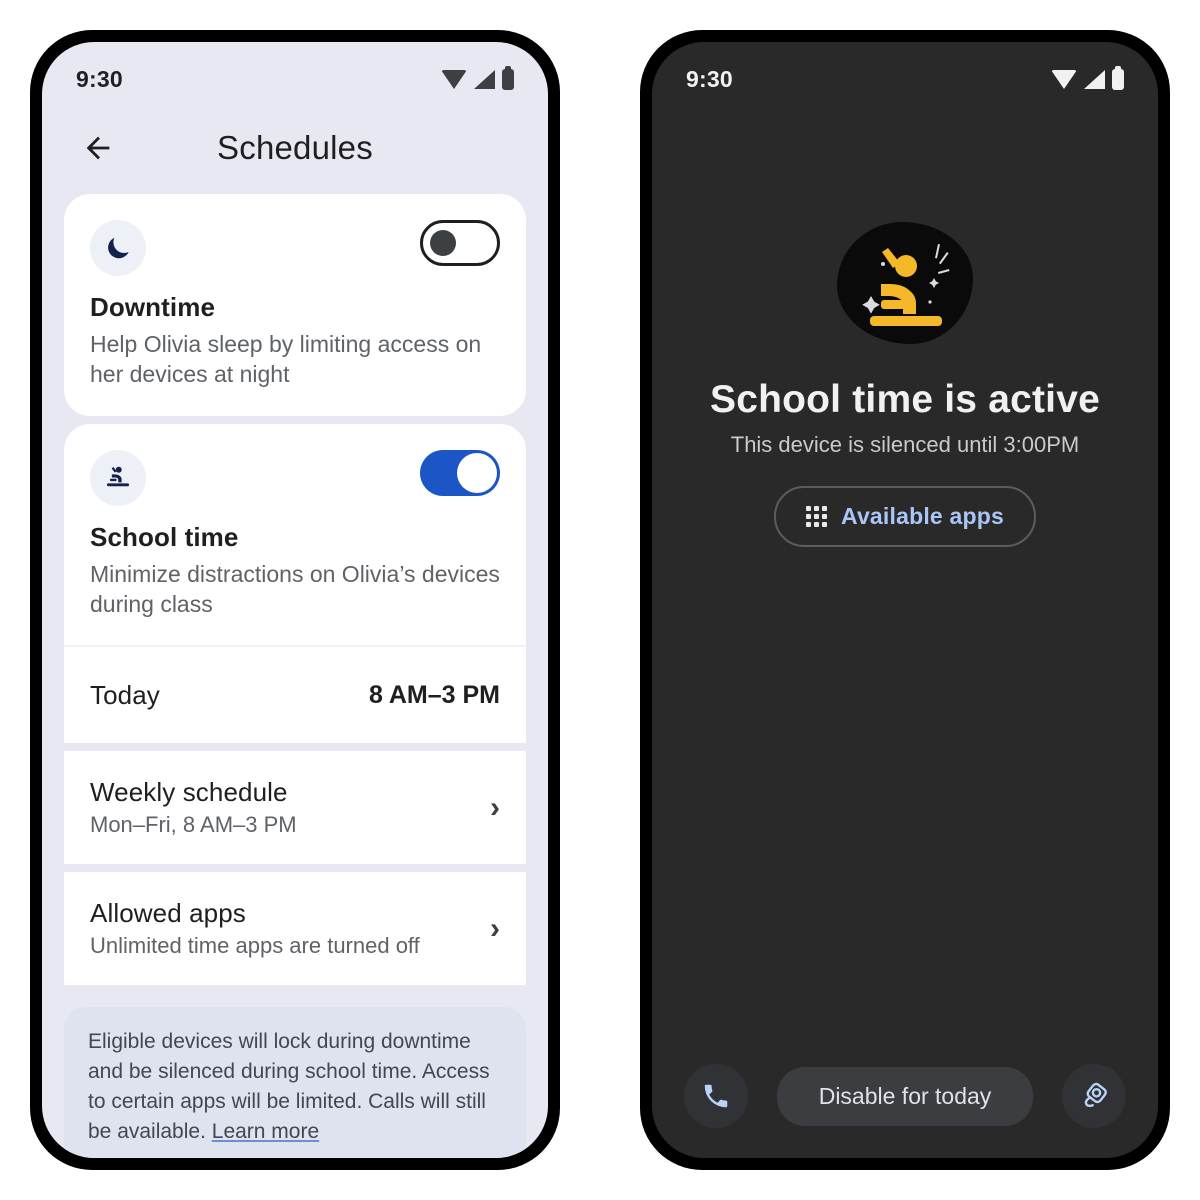  What do you see at coordinates (255, 946) in the screenshot?
I see `row-subtitle: Unlimited time apps are turned off` at bounding box center [255, 946].